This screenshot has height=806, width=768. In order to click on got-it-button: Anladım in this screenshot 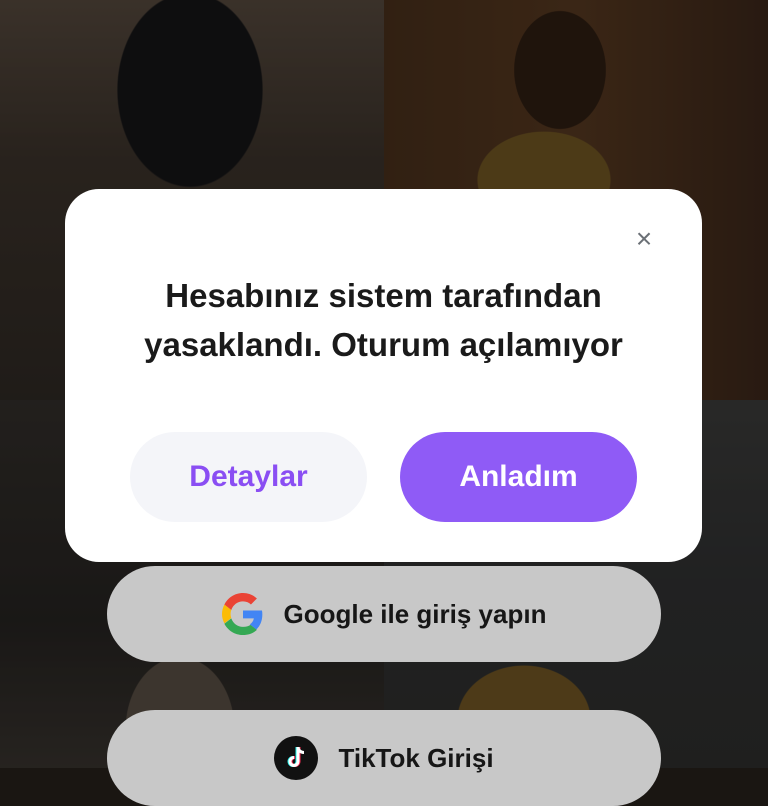, I will do `click(518, 477)`.